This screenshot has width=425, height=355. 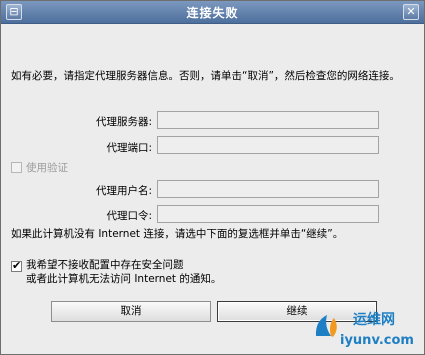 What do you see at coordinates (268, 189) in the screenshot?
I see `proxy-username-input` at bounding box center [268, 189].